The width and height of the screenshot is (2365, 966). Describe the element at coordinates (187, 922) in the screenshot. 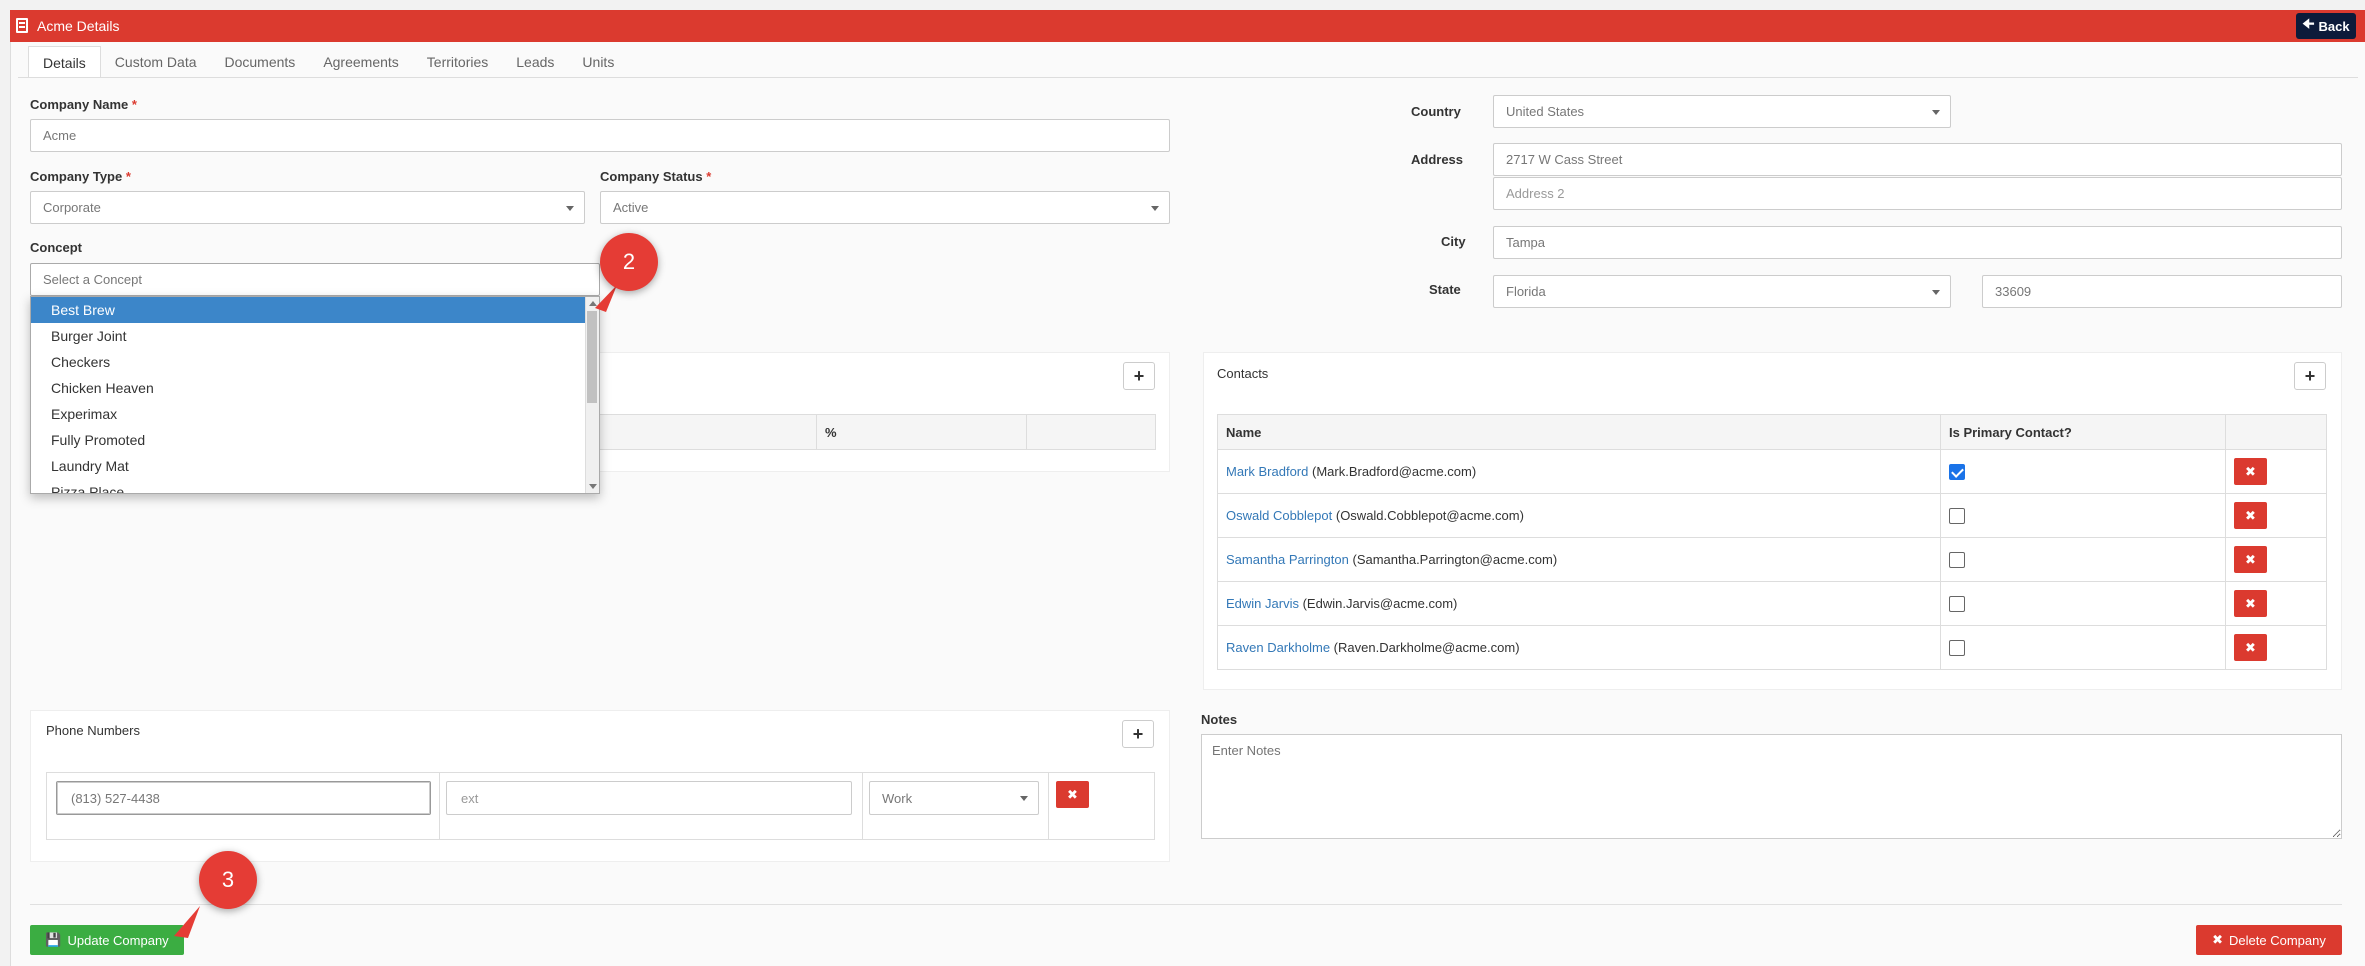

I see `callout-3-pointer` at that location.